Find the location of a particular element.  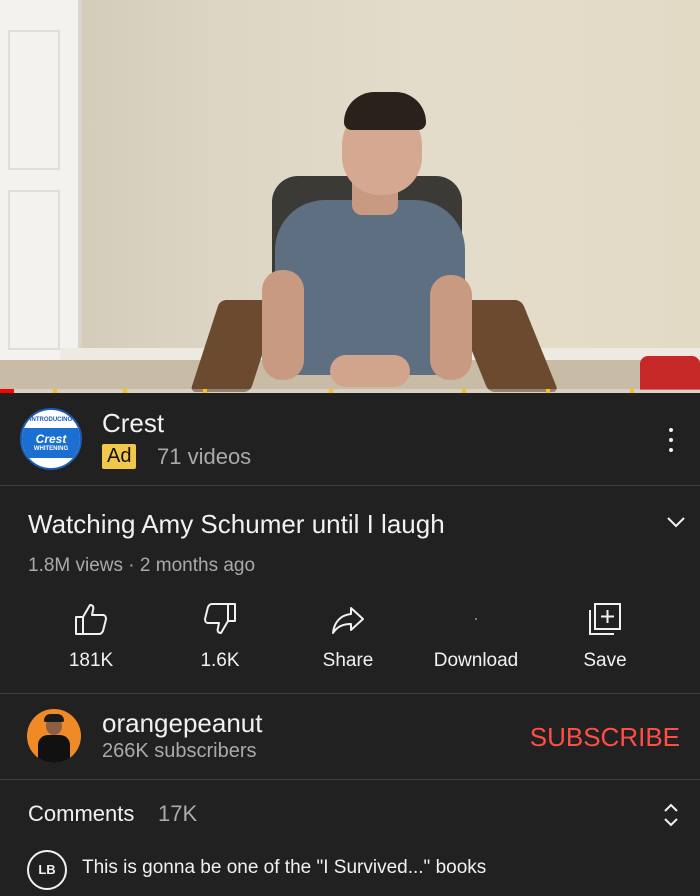

more-vert-icon is located at coordinates (671, 440).